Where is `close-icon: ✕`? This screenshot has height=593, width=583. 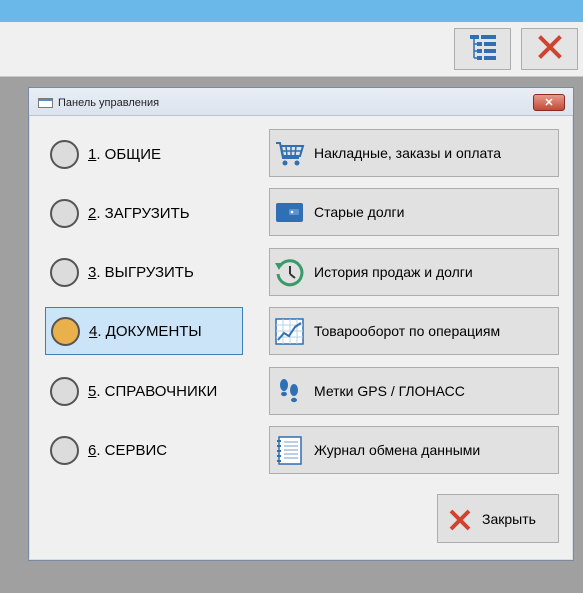
close-icon: ✕ is located at coordinates (549, 103).